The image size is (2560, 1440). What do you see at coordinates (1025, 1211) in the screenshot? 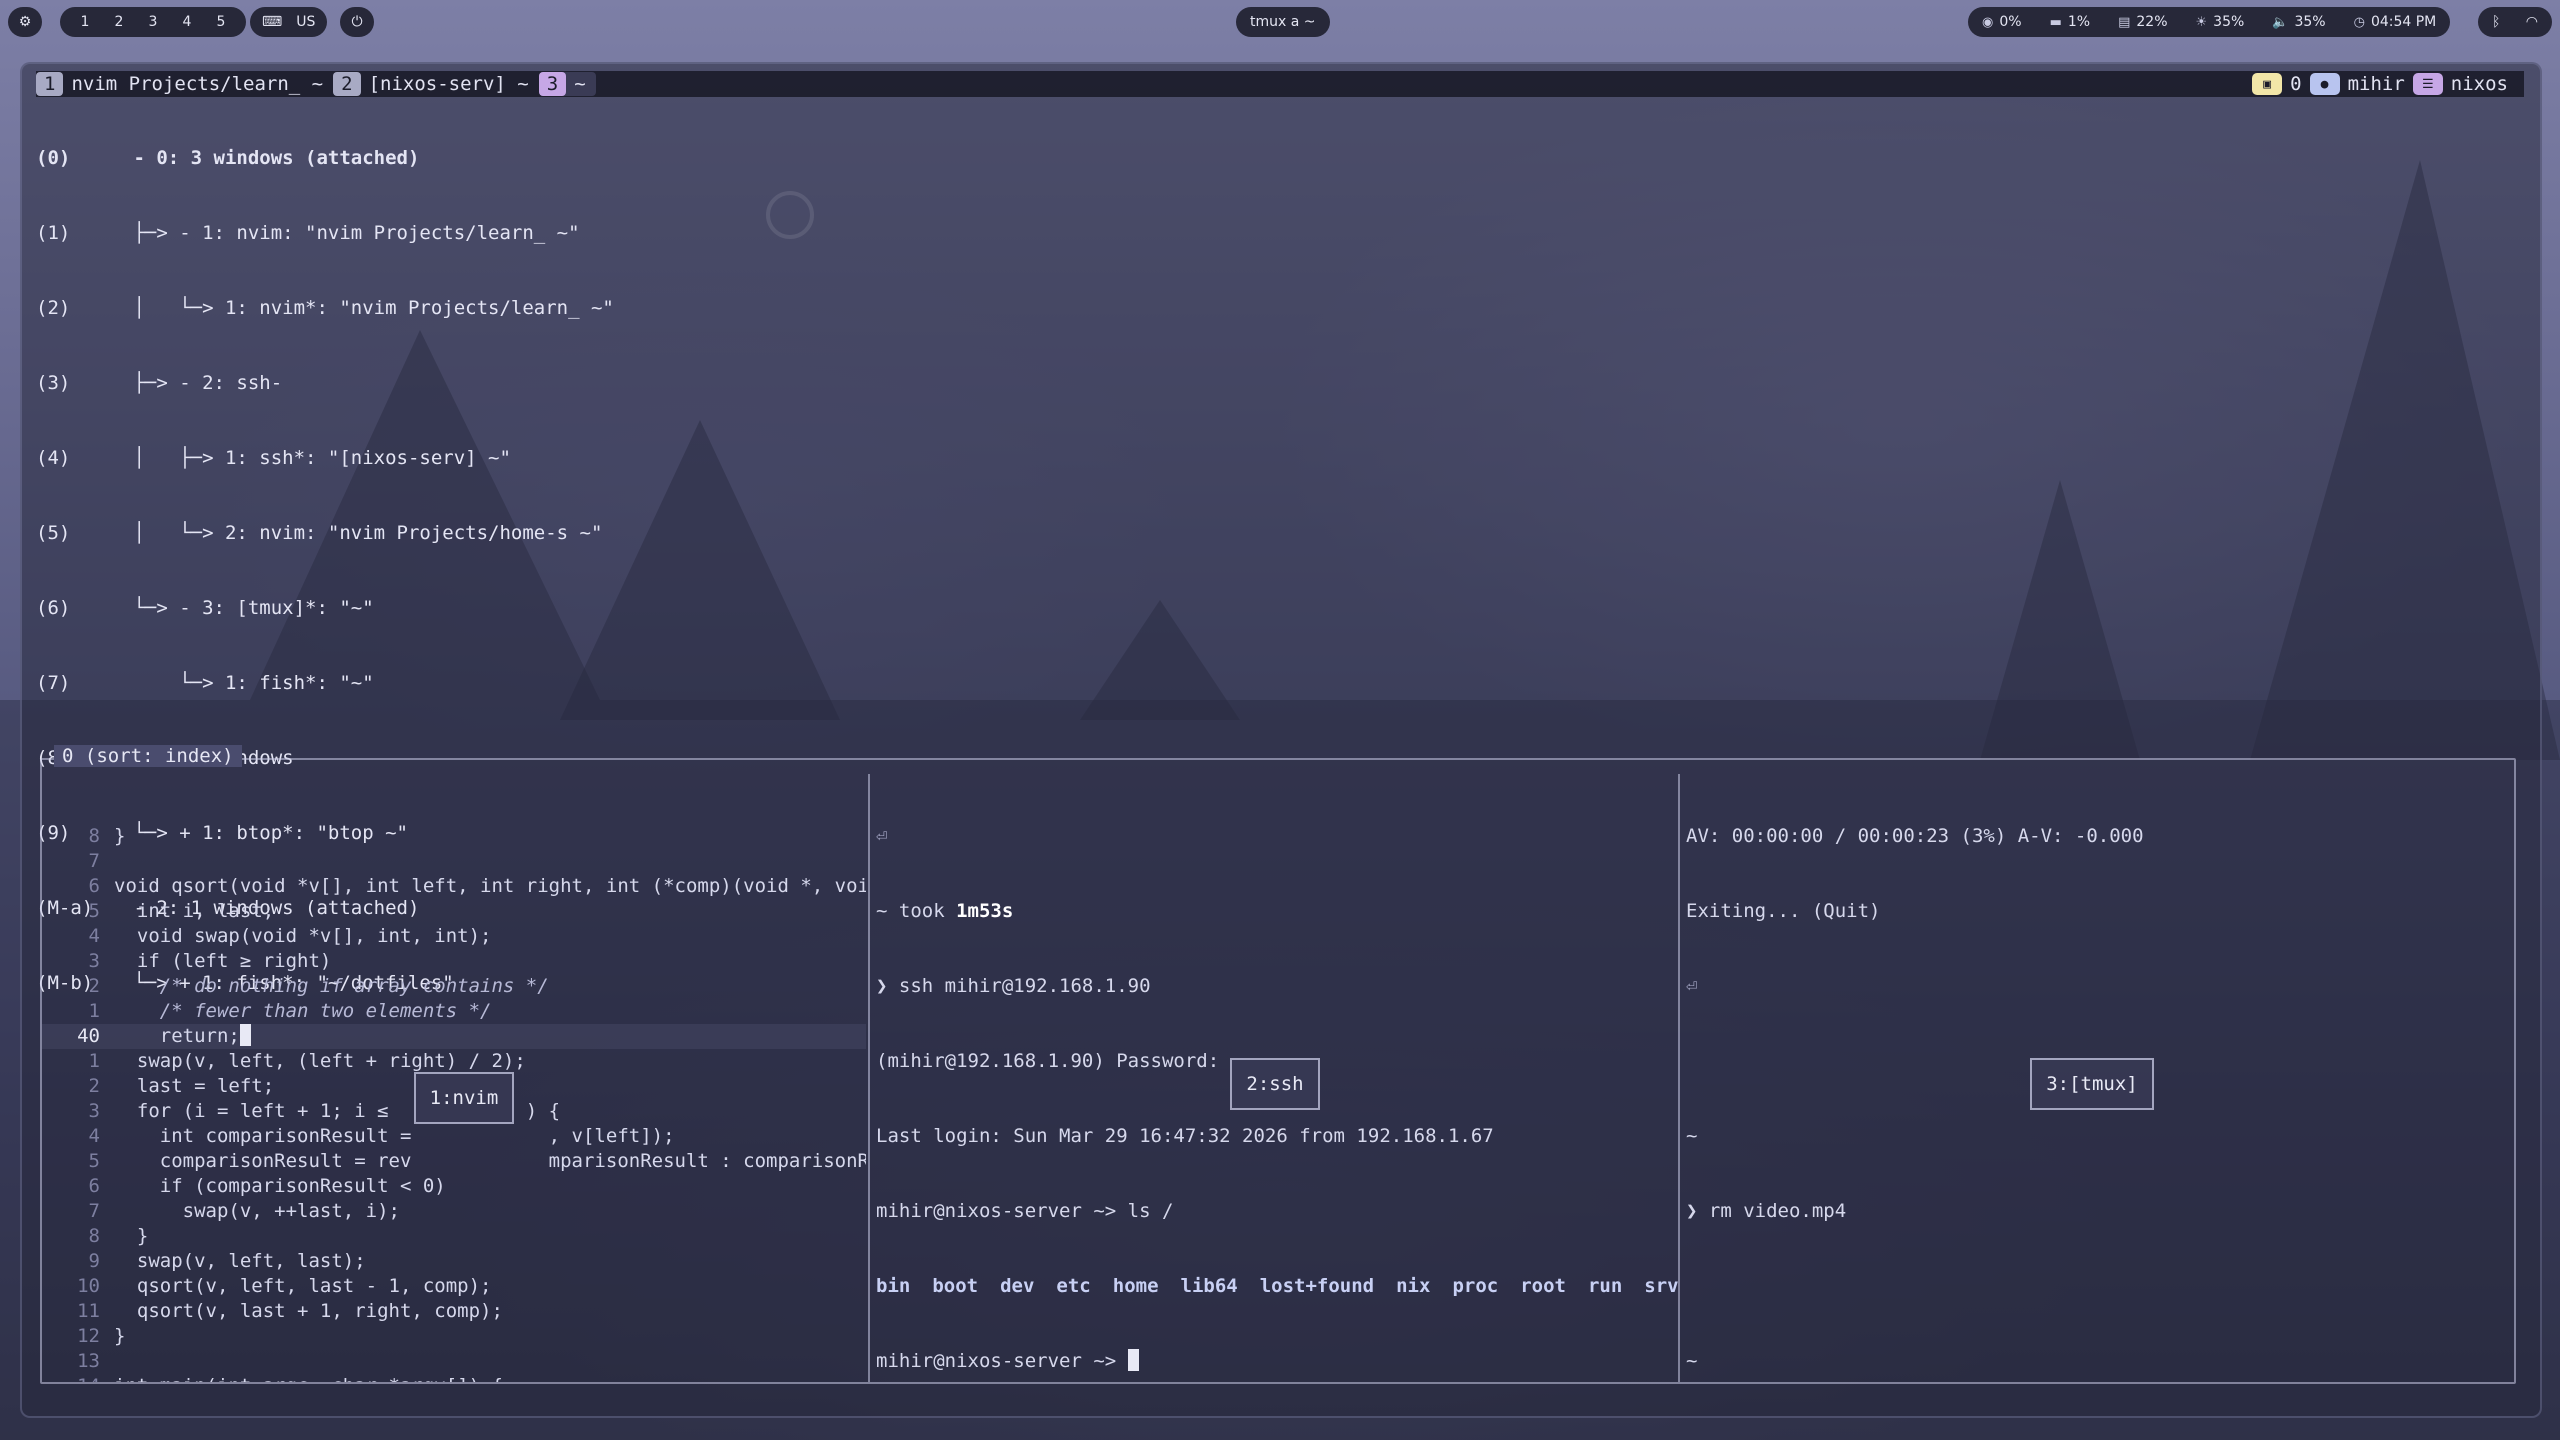
I see `ls-command: mihir@nixos-server ~> ls /` at bounding box center [1025, 1211].